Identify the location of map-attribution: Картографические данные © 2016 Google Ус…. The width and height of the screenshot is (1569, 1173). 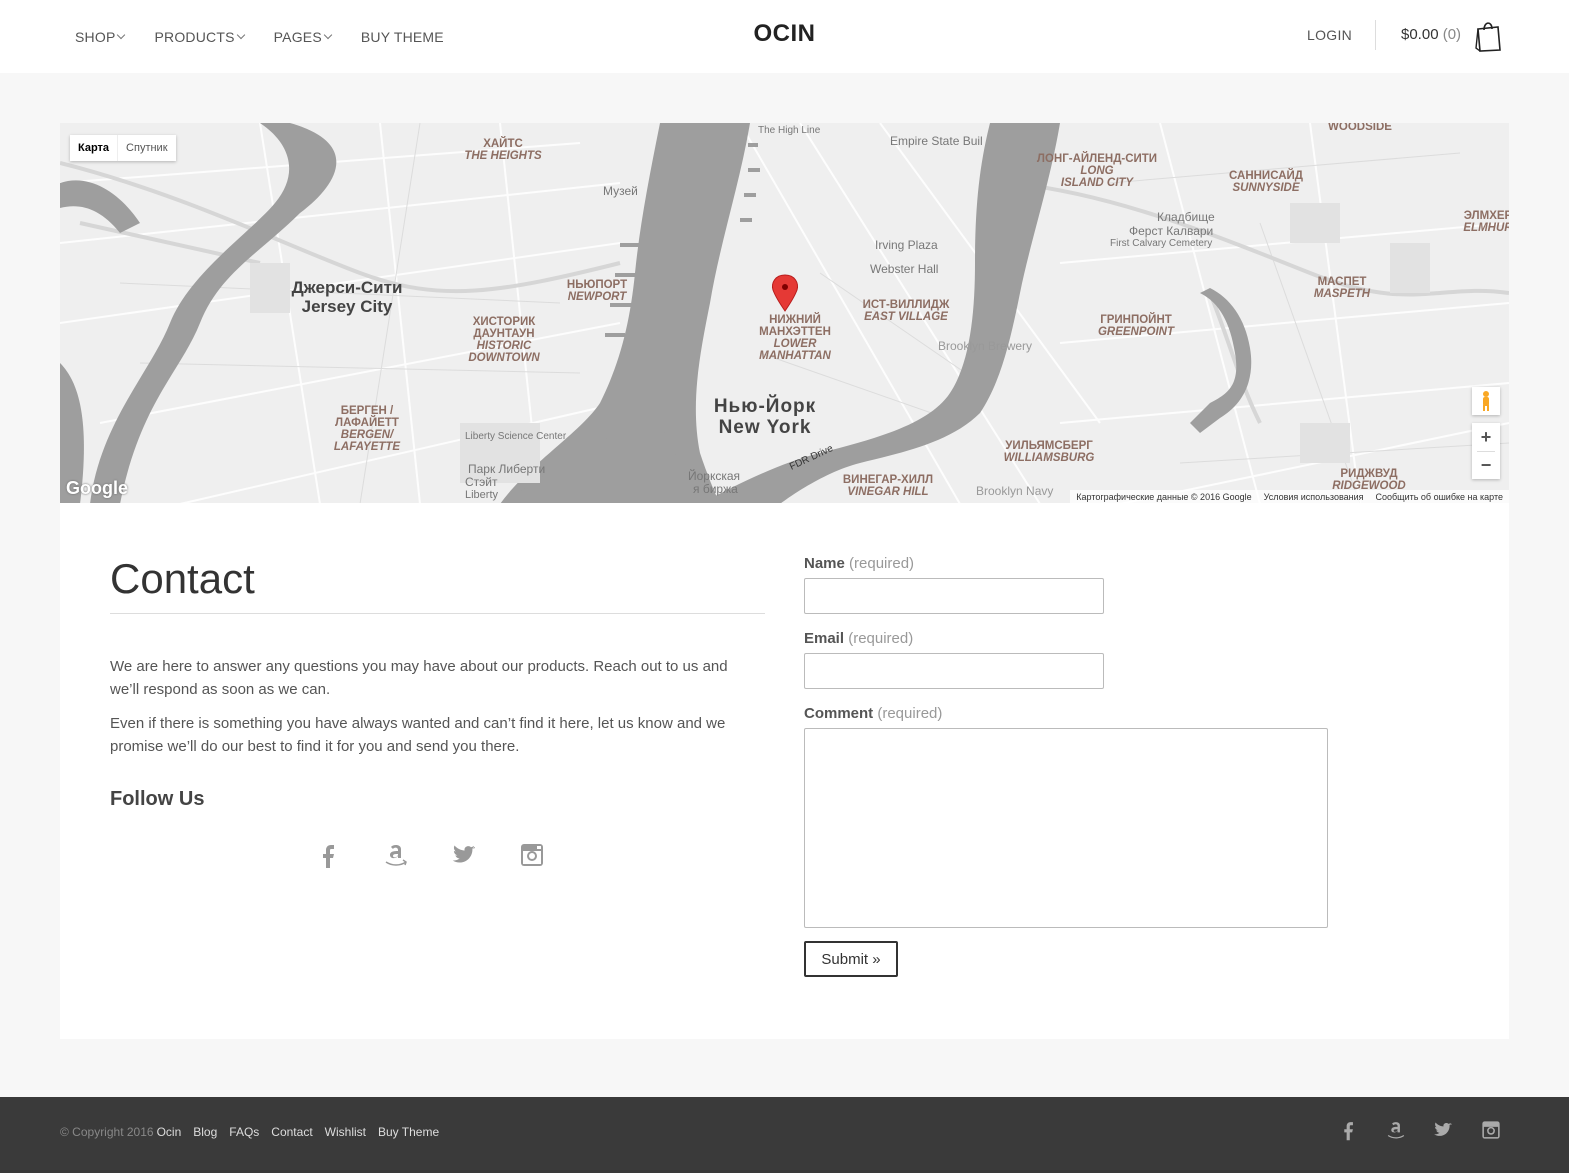
(1289, 497).